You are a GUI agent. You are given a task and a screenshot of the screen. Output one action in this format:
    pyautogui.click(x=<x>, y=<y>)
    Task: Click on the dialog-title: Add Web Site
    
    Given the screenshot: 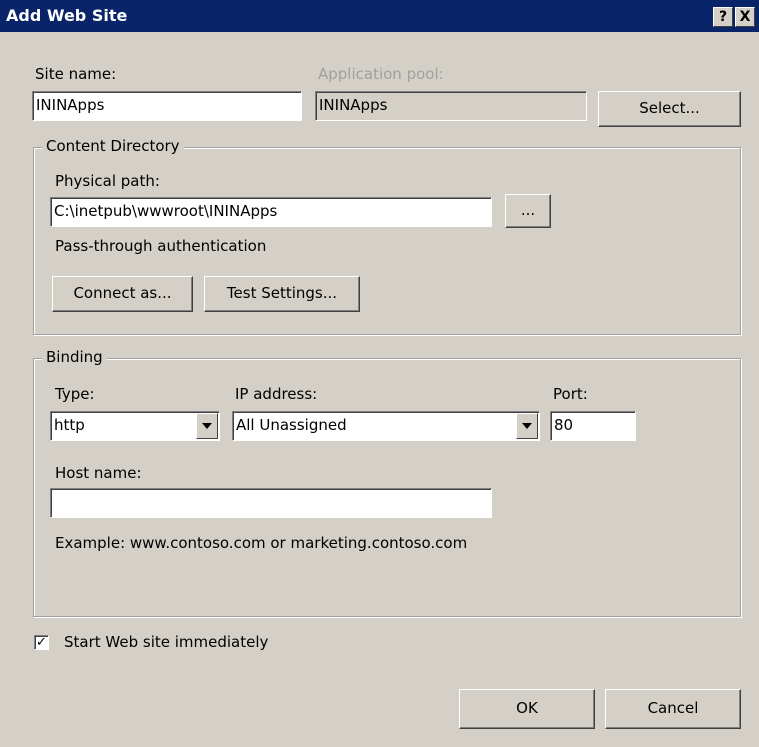 What is the action you would take?
    pyautogui.click(x=67, y=15)
    